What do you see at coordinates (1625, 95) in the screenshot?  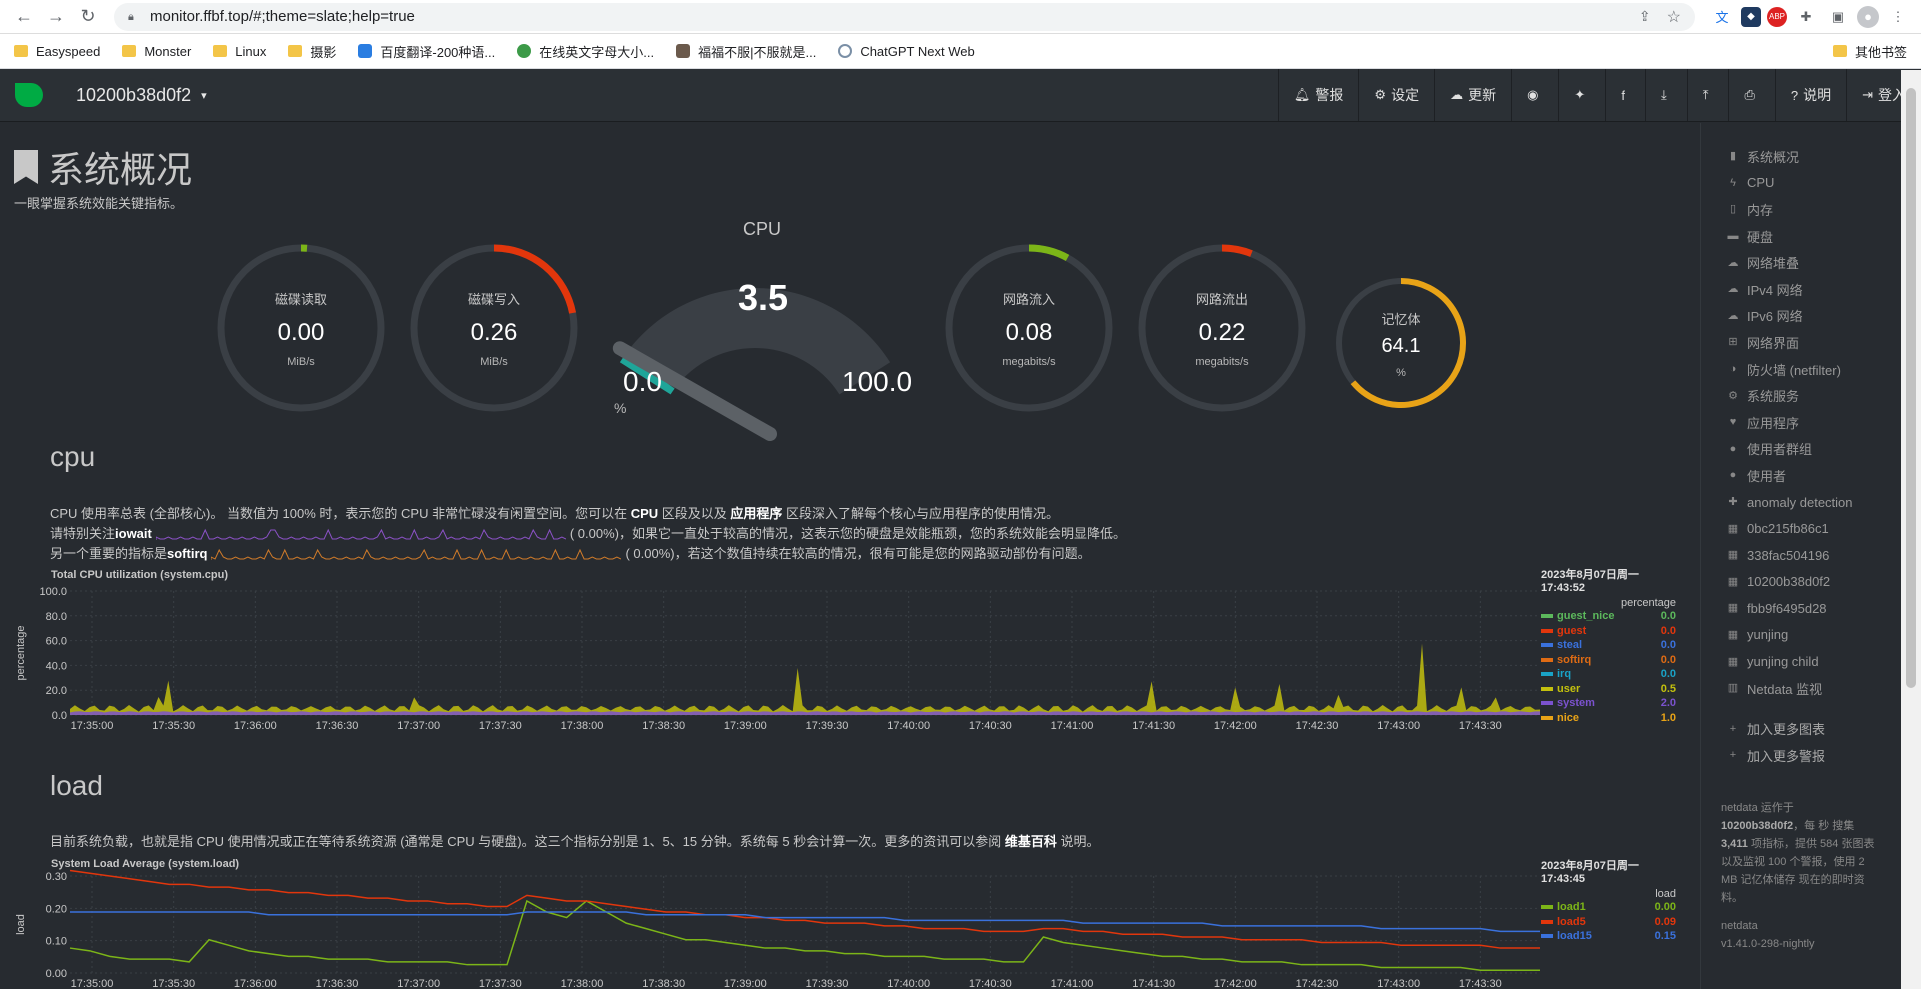 I see `facebook-button: f` at bounding box center [1625, 95].